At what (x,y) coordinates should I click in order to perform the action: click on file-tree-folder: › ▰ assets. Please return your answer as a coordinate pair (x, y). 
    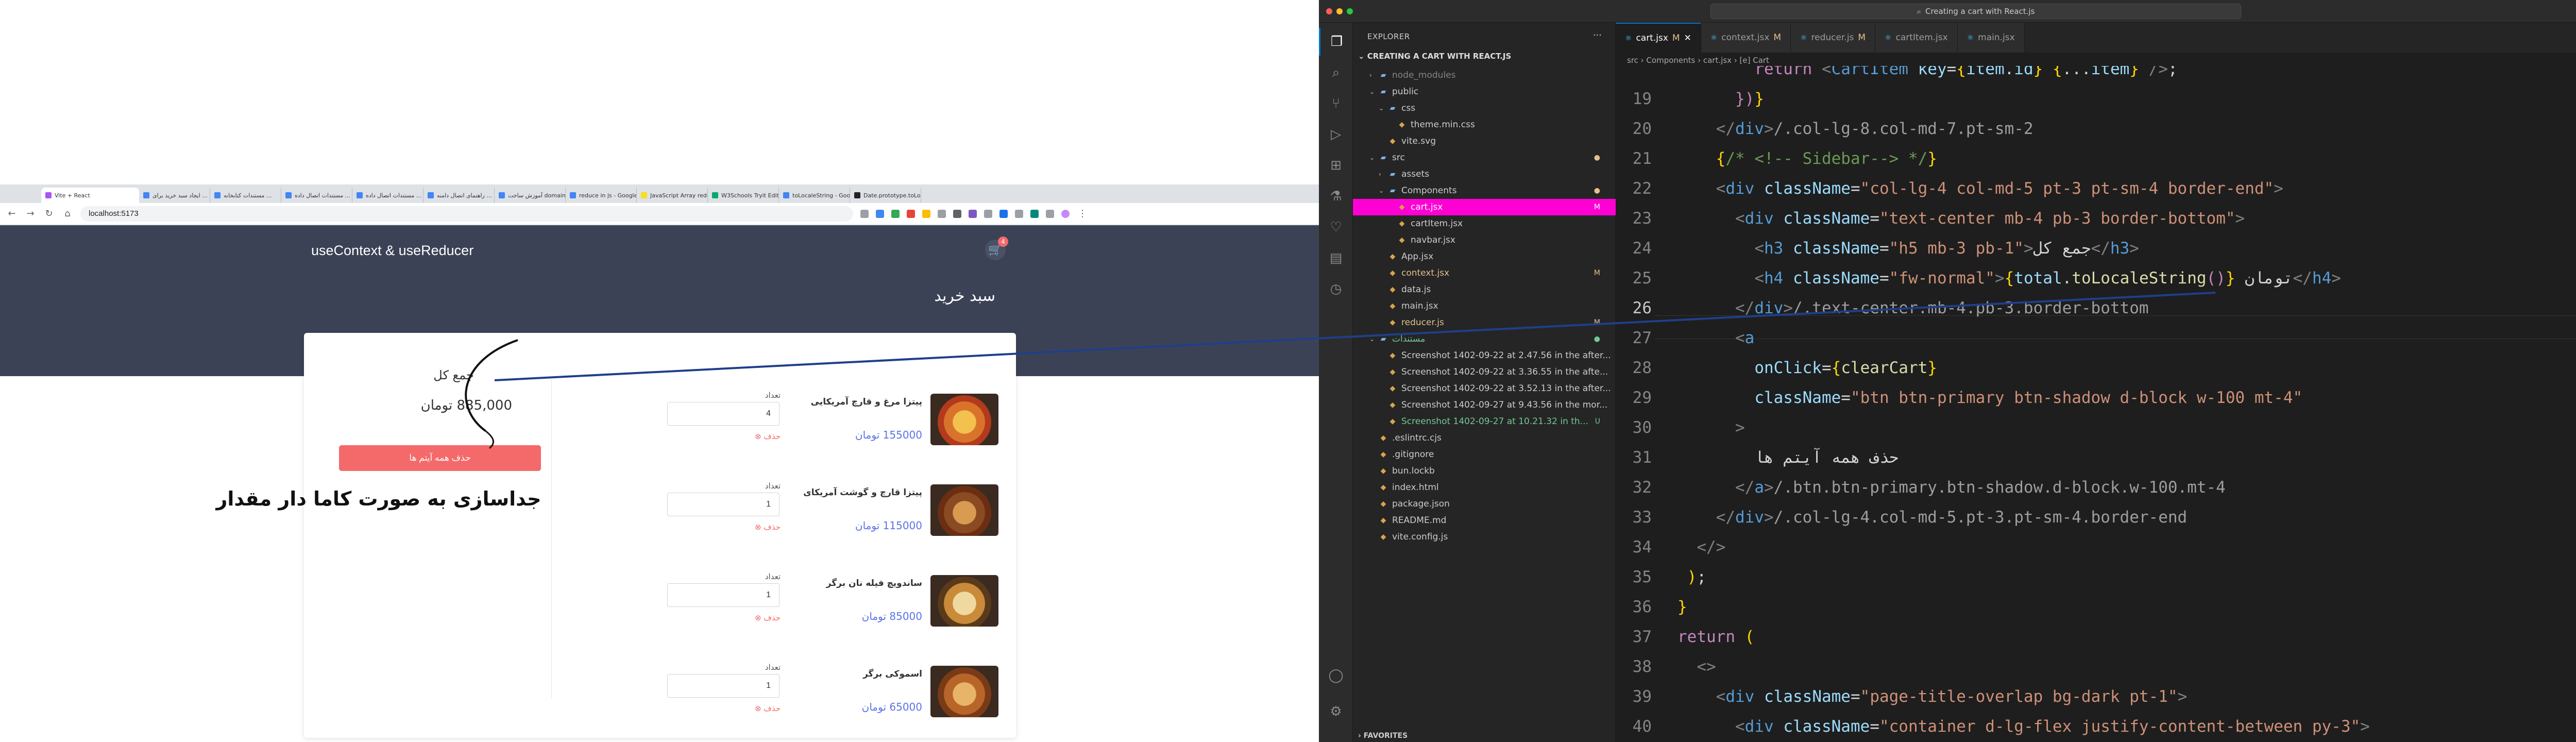
    Looking at the image, I should click on (1484, 174).